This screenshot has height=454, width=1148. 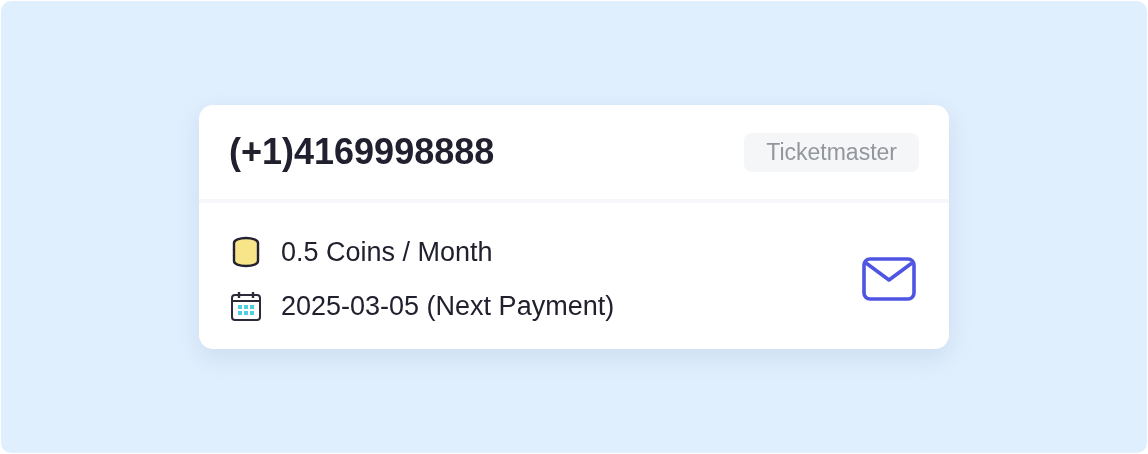 What do you see at coordinates (362, 152) in the screenshot?
I see `phone-number: (+1)4169998888` at bounding box center [362, 152].